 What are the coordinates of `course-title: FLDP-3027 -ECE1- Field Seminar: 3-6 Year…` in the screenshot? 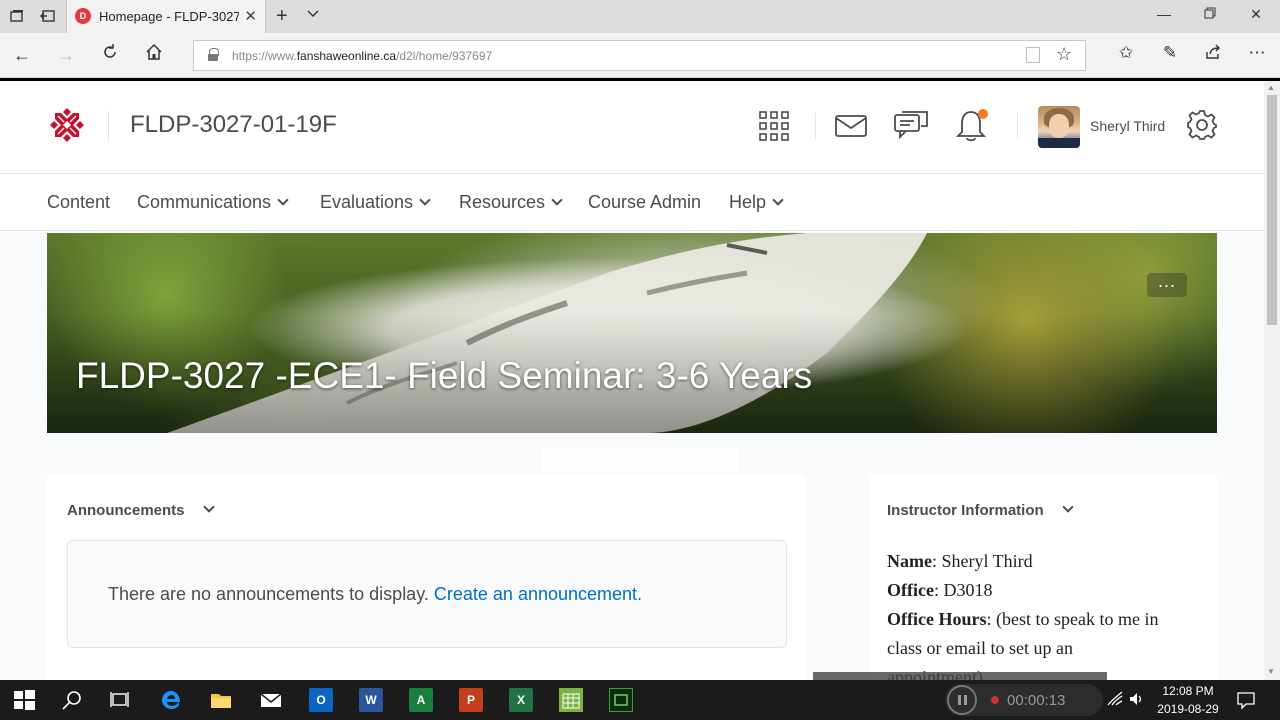 It's located at (444, 375).